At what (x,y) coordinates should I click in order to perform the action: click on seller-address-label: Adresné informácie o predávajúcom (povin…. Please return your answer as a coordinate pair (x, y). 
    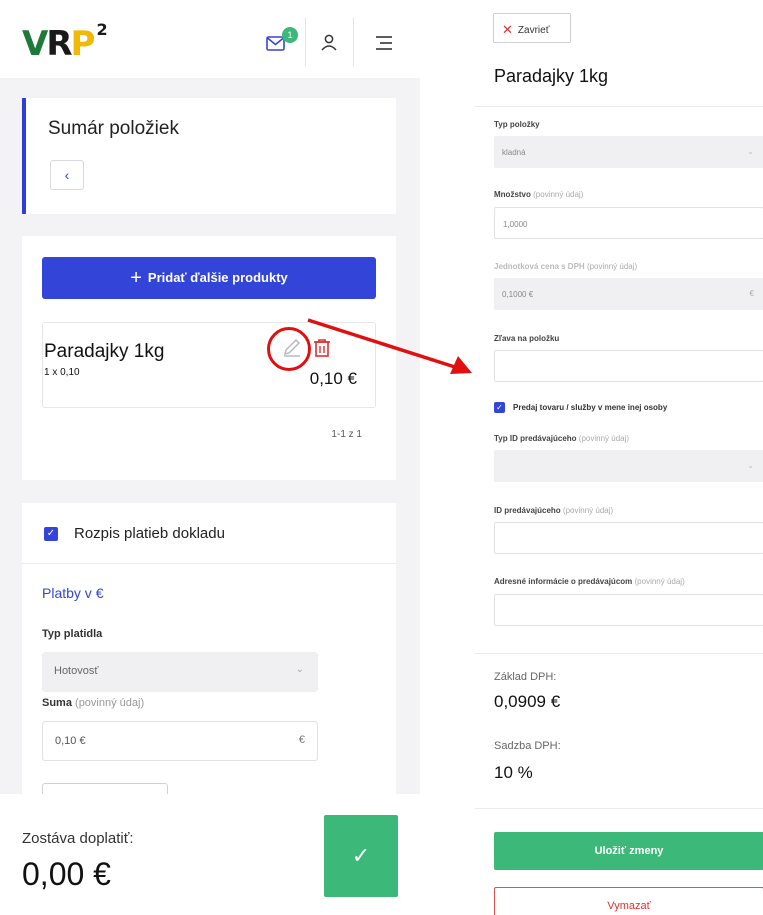
    Looking at the image, I should click on (589, 581).